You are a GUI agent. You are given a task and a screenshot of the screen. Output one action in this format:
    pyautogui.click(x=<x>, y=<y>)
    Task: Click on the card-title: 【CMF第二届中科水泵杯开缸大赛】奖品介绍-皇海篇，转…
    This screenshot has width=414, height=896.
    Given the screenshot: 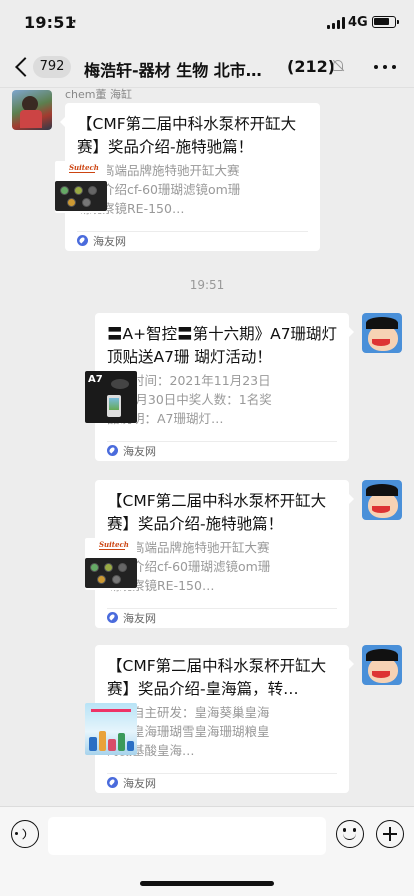 What is the action you would take?
    pyautogui.click(x=217, y=677)
    